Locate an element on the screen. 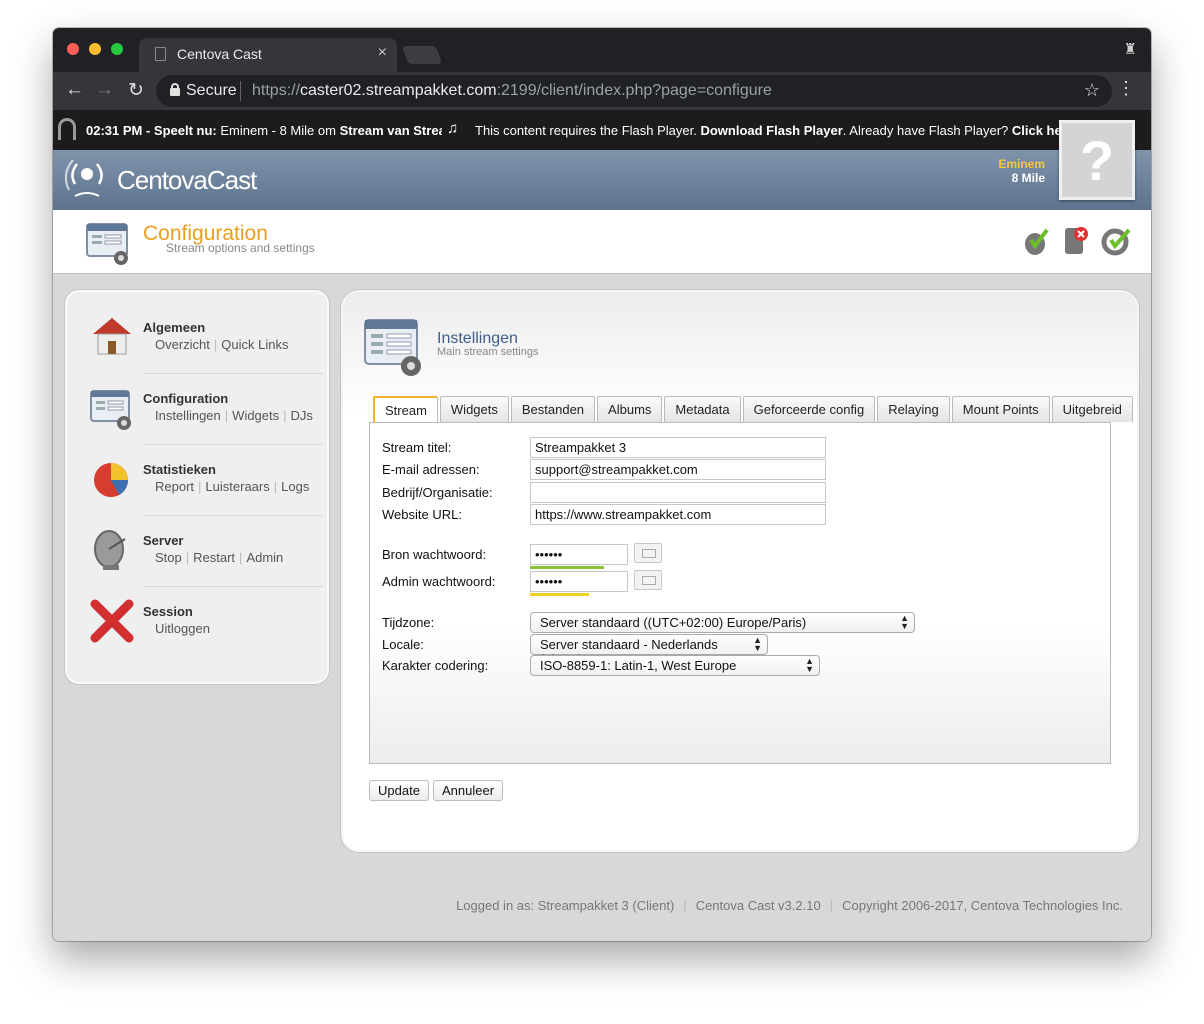  email-label: E-mail adressen: is located at coordinates (431, 469).